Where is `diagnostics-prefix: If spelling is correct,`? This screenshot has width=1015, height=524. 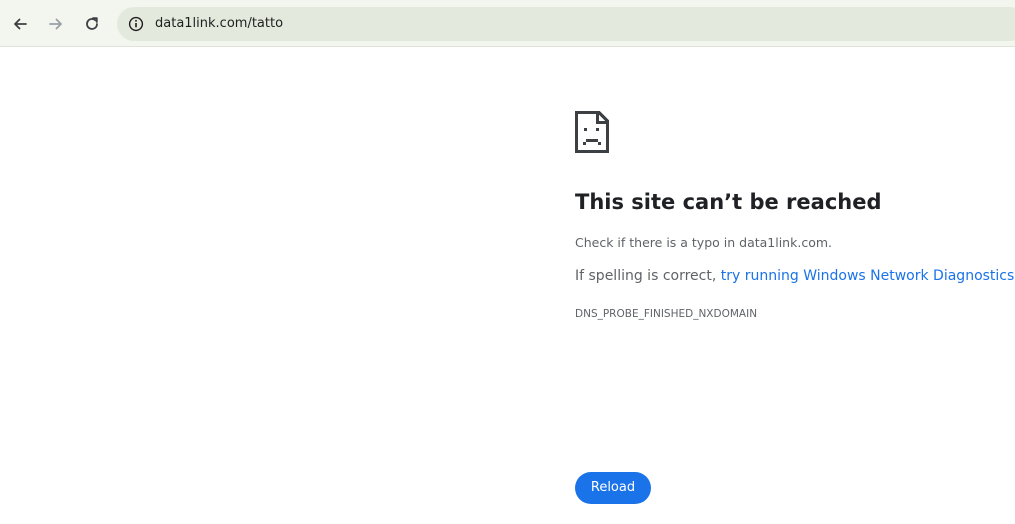
diagnostics-prefix: If spelling is correct, is located at coordinates (648, 276).